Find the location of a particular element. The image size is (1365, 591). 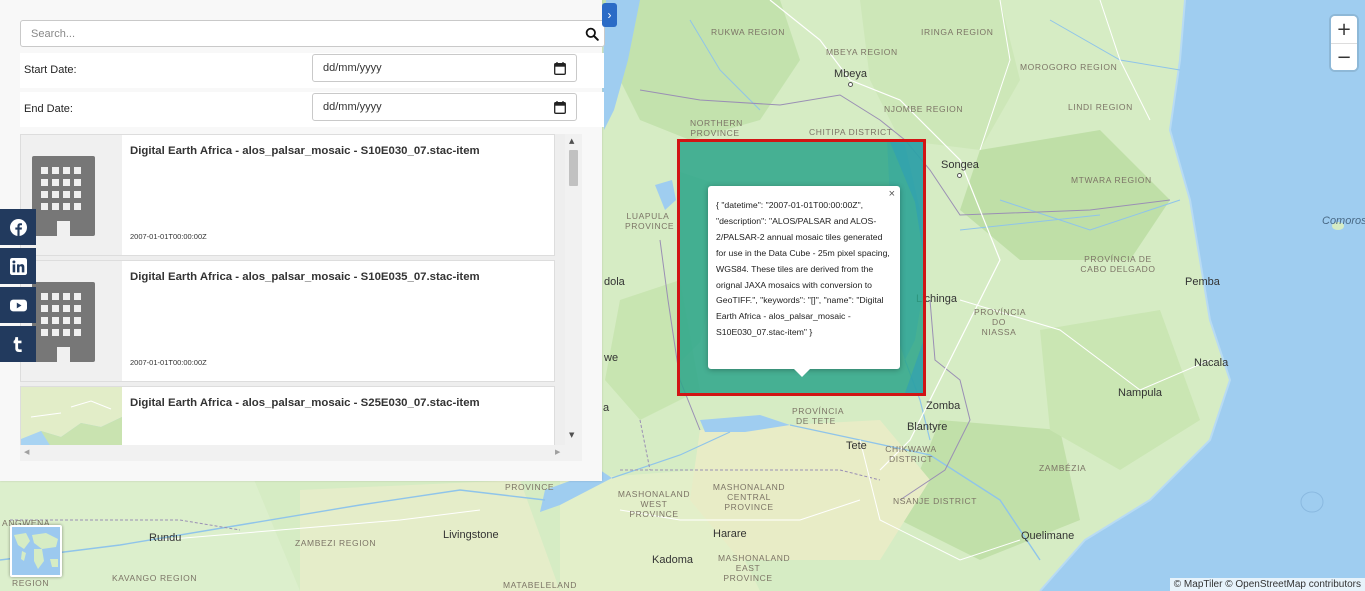

region-label: NORTHERN PROVINCE is located at coordinates (716, 128).